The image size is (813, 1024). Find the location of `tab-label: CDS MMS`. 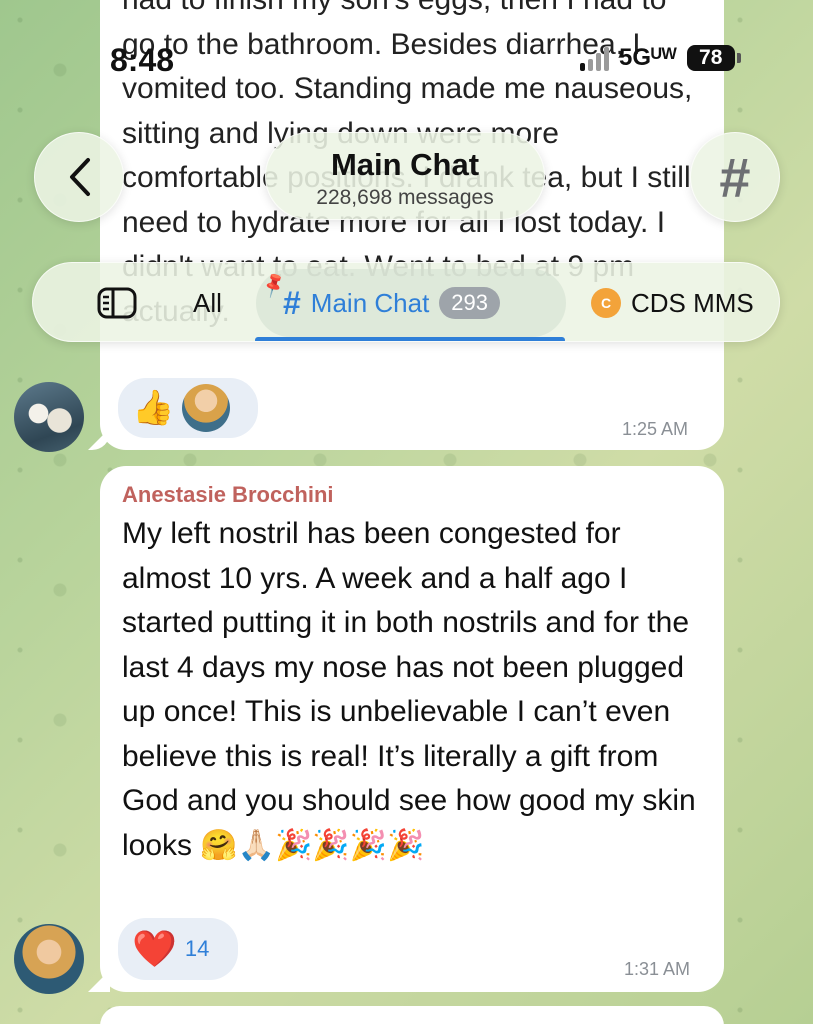

tab-label: CDS MMS is located at coordinates (692, 302).